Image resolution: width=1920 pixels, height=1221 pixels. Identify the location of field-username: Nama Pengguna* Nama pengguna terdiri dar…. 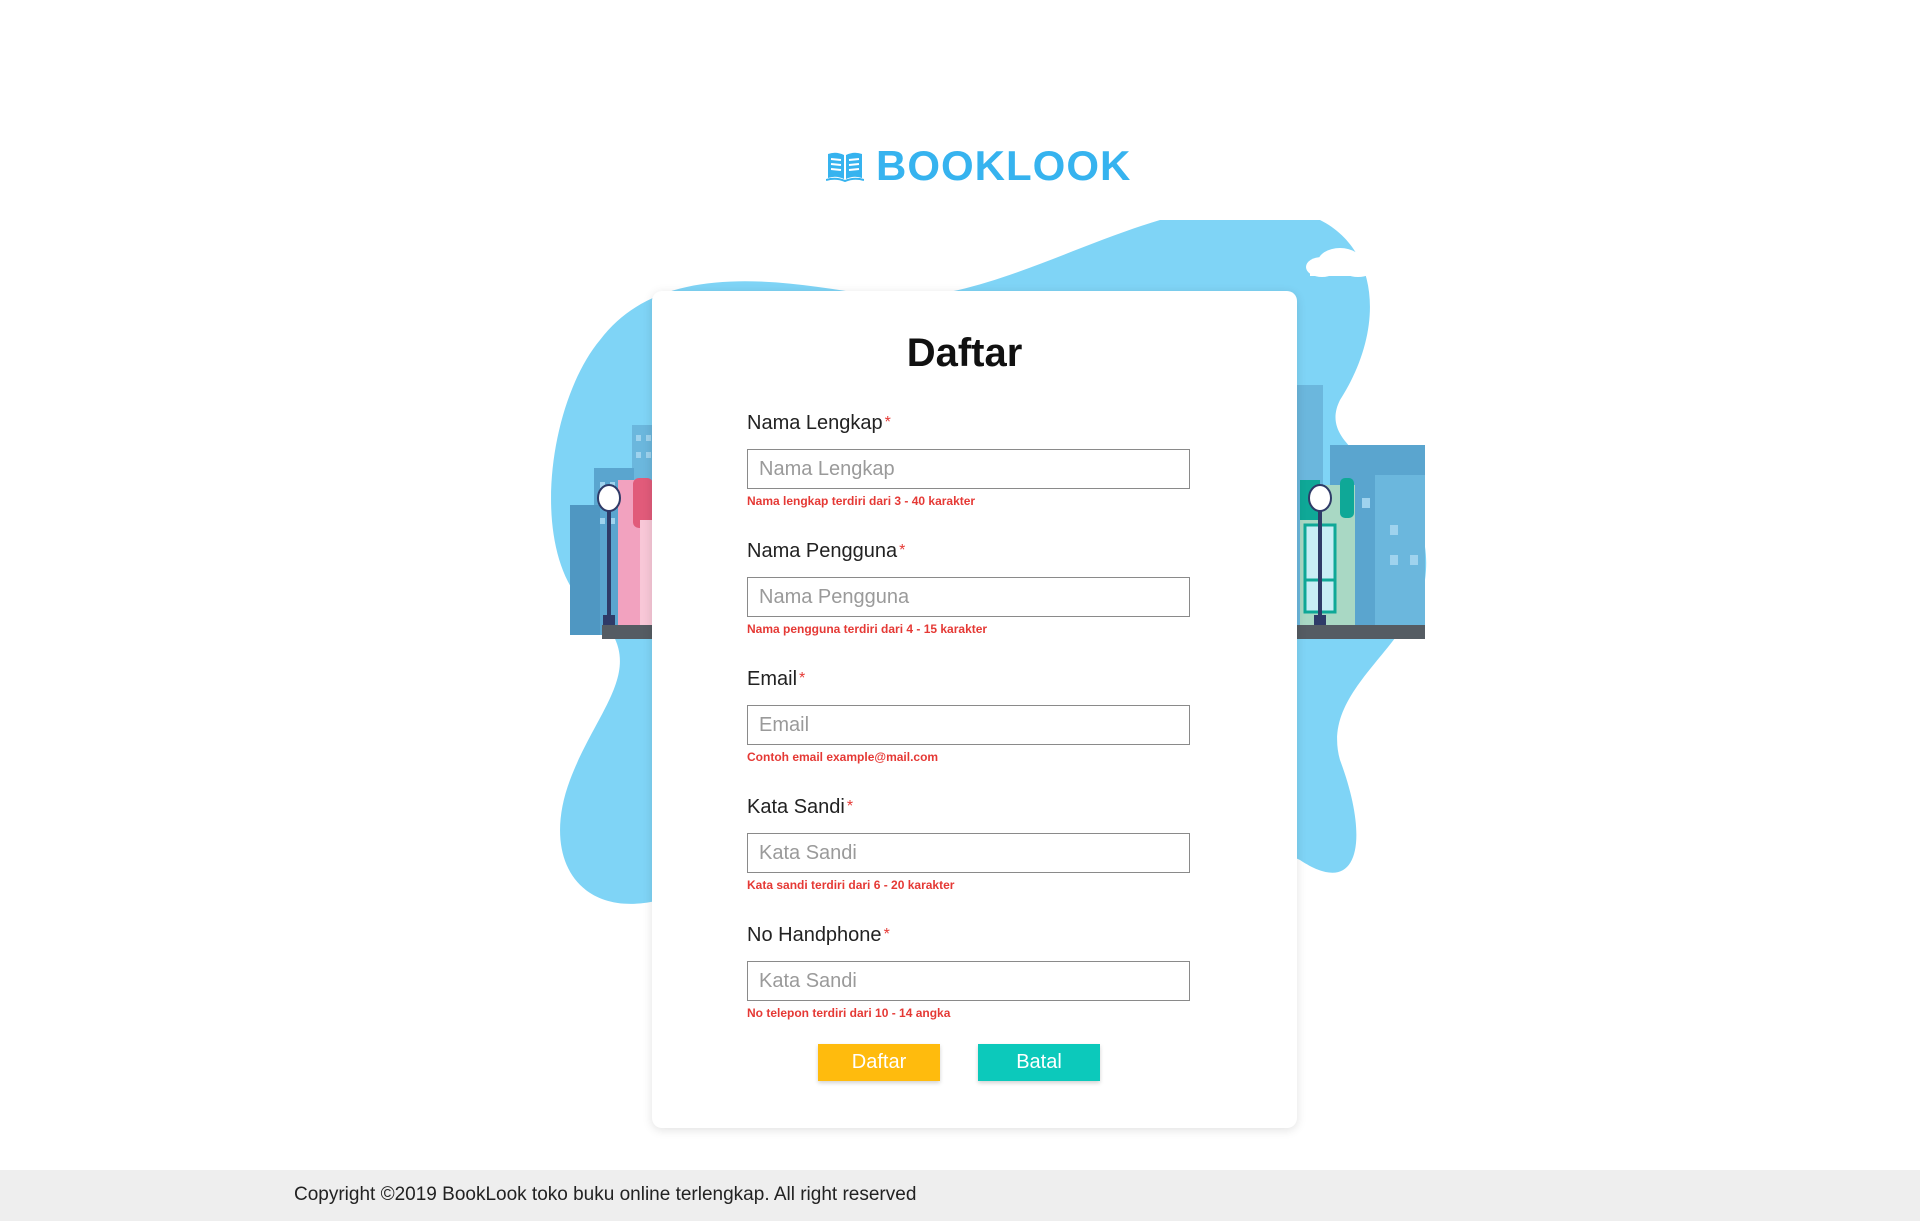
(968, 587).